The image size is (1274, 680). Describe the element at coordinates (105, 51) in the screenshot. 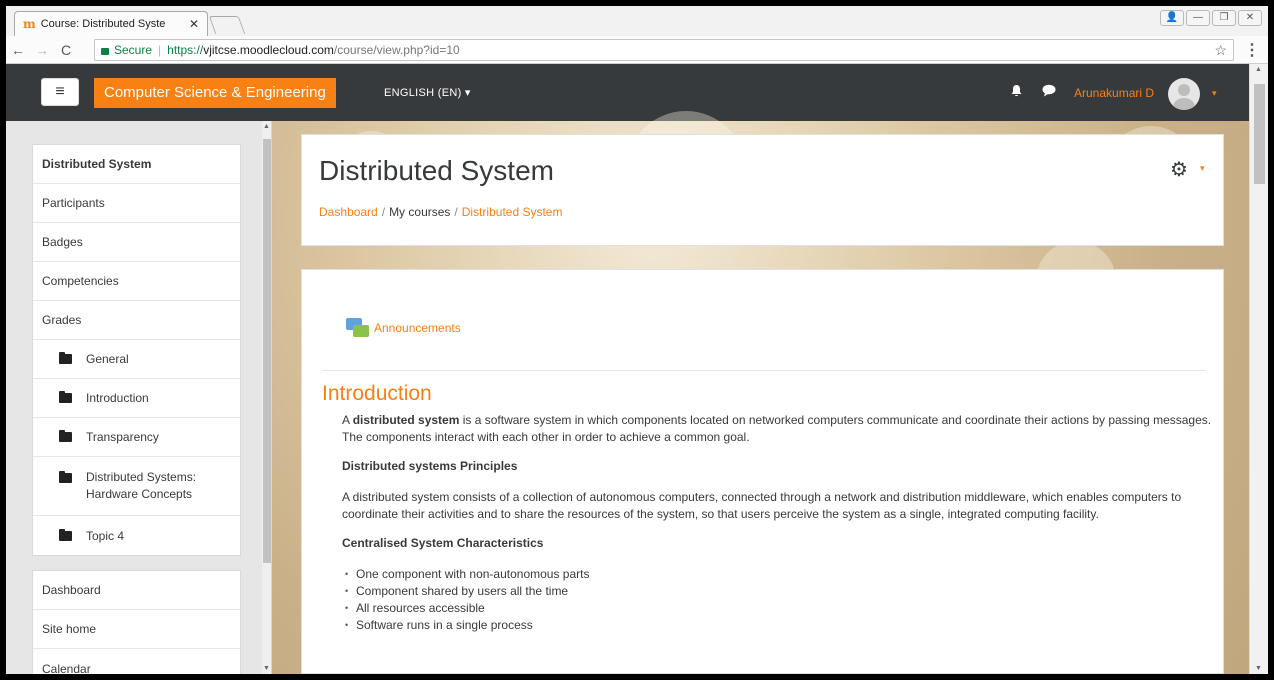

I see `lock-icon` at that location.